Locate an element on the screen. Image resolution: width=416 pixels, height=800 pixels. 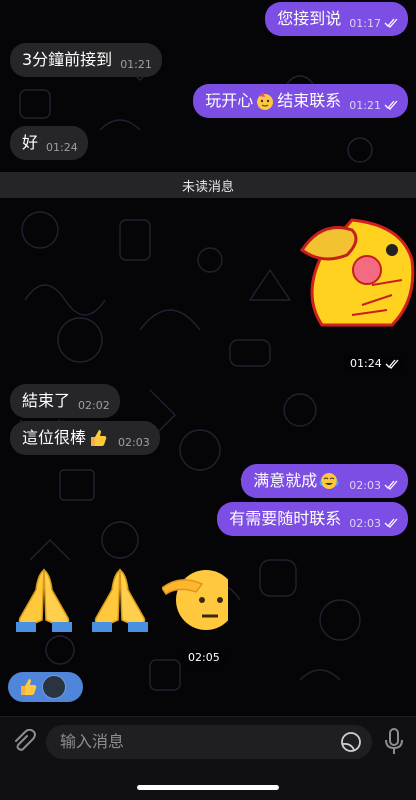
message-outgoing: 有需要随时联系 02:03 is located at coordinates (312, 519).